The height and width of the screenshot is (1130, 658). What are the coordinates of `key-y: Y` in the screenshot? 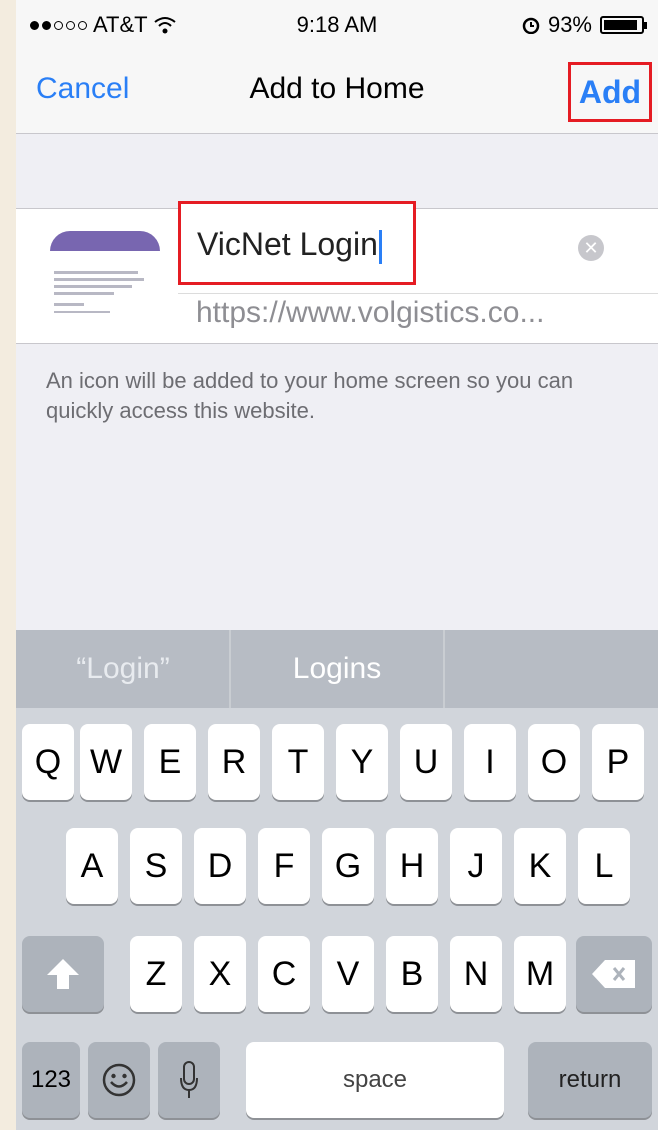 It's located at (362, 762).